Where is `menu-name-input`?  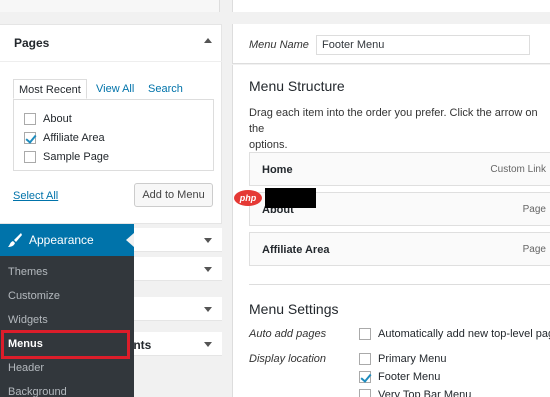 menu-name-input is located at coordinates (423, 45).